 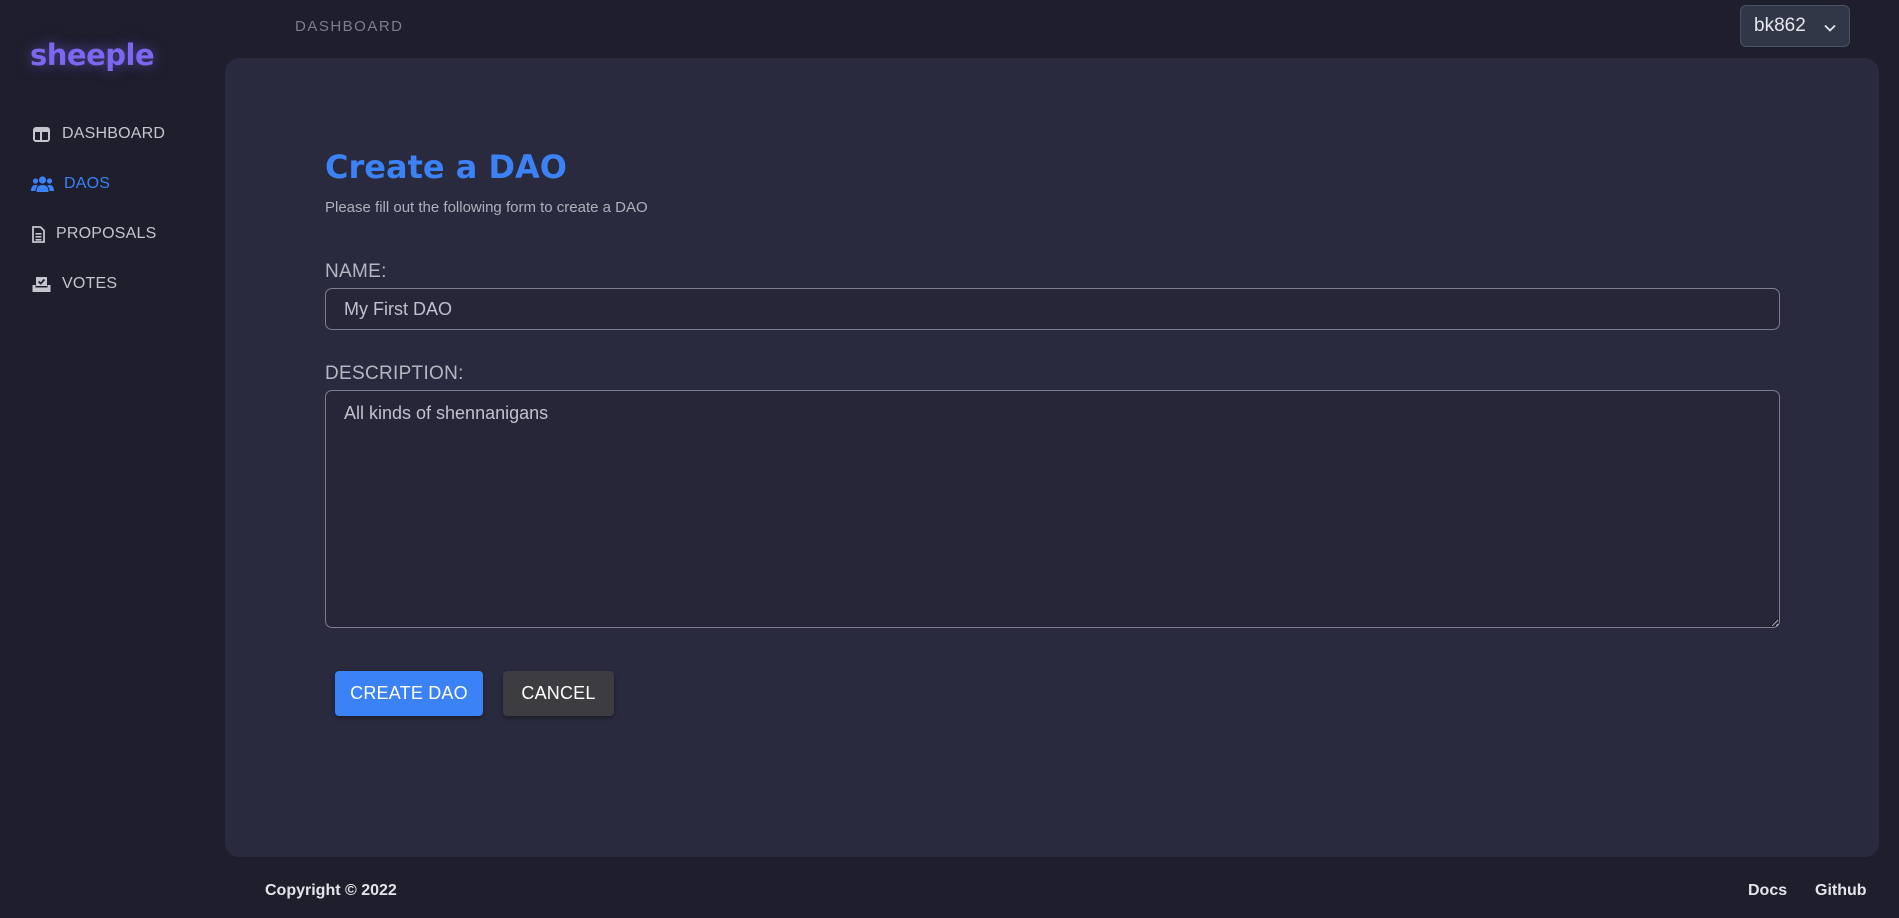 I want to click on layout-icon, so click(x=41, y=134).